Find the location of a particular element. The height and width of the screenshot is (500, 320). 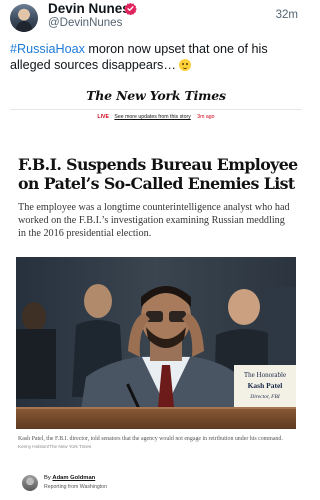

tweet-header: Devin Nunes @DevinNunes 32m is located at coordinates (155, 17).